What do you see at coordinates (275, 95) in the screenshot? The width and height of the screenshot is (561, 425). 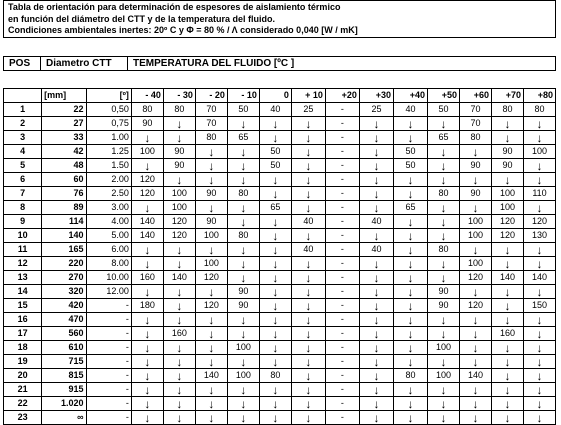 I see `temperature-header-cell: 0` at bounding box center [275, 95].